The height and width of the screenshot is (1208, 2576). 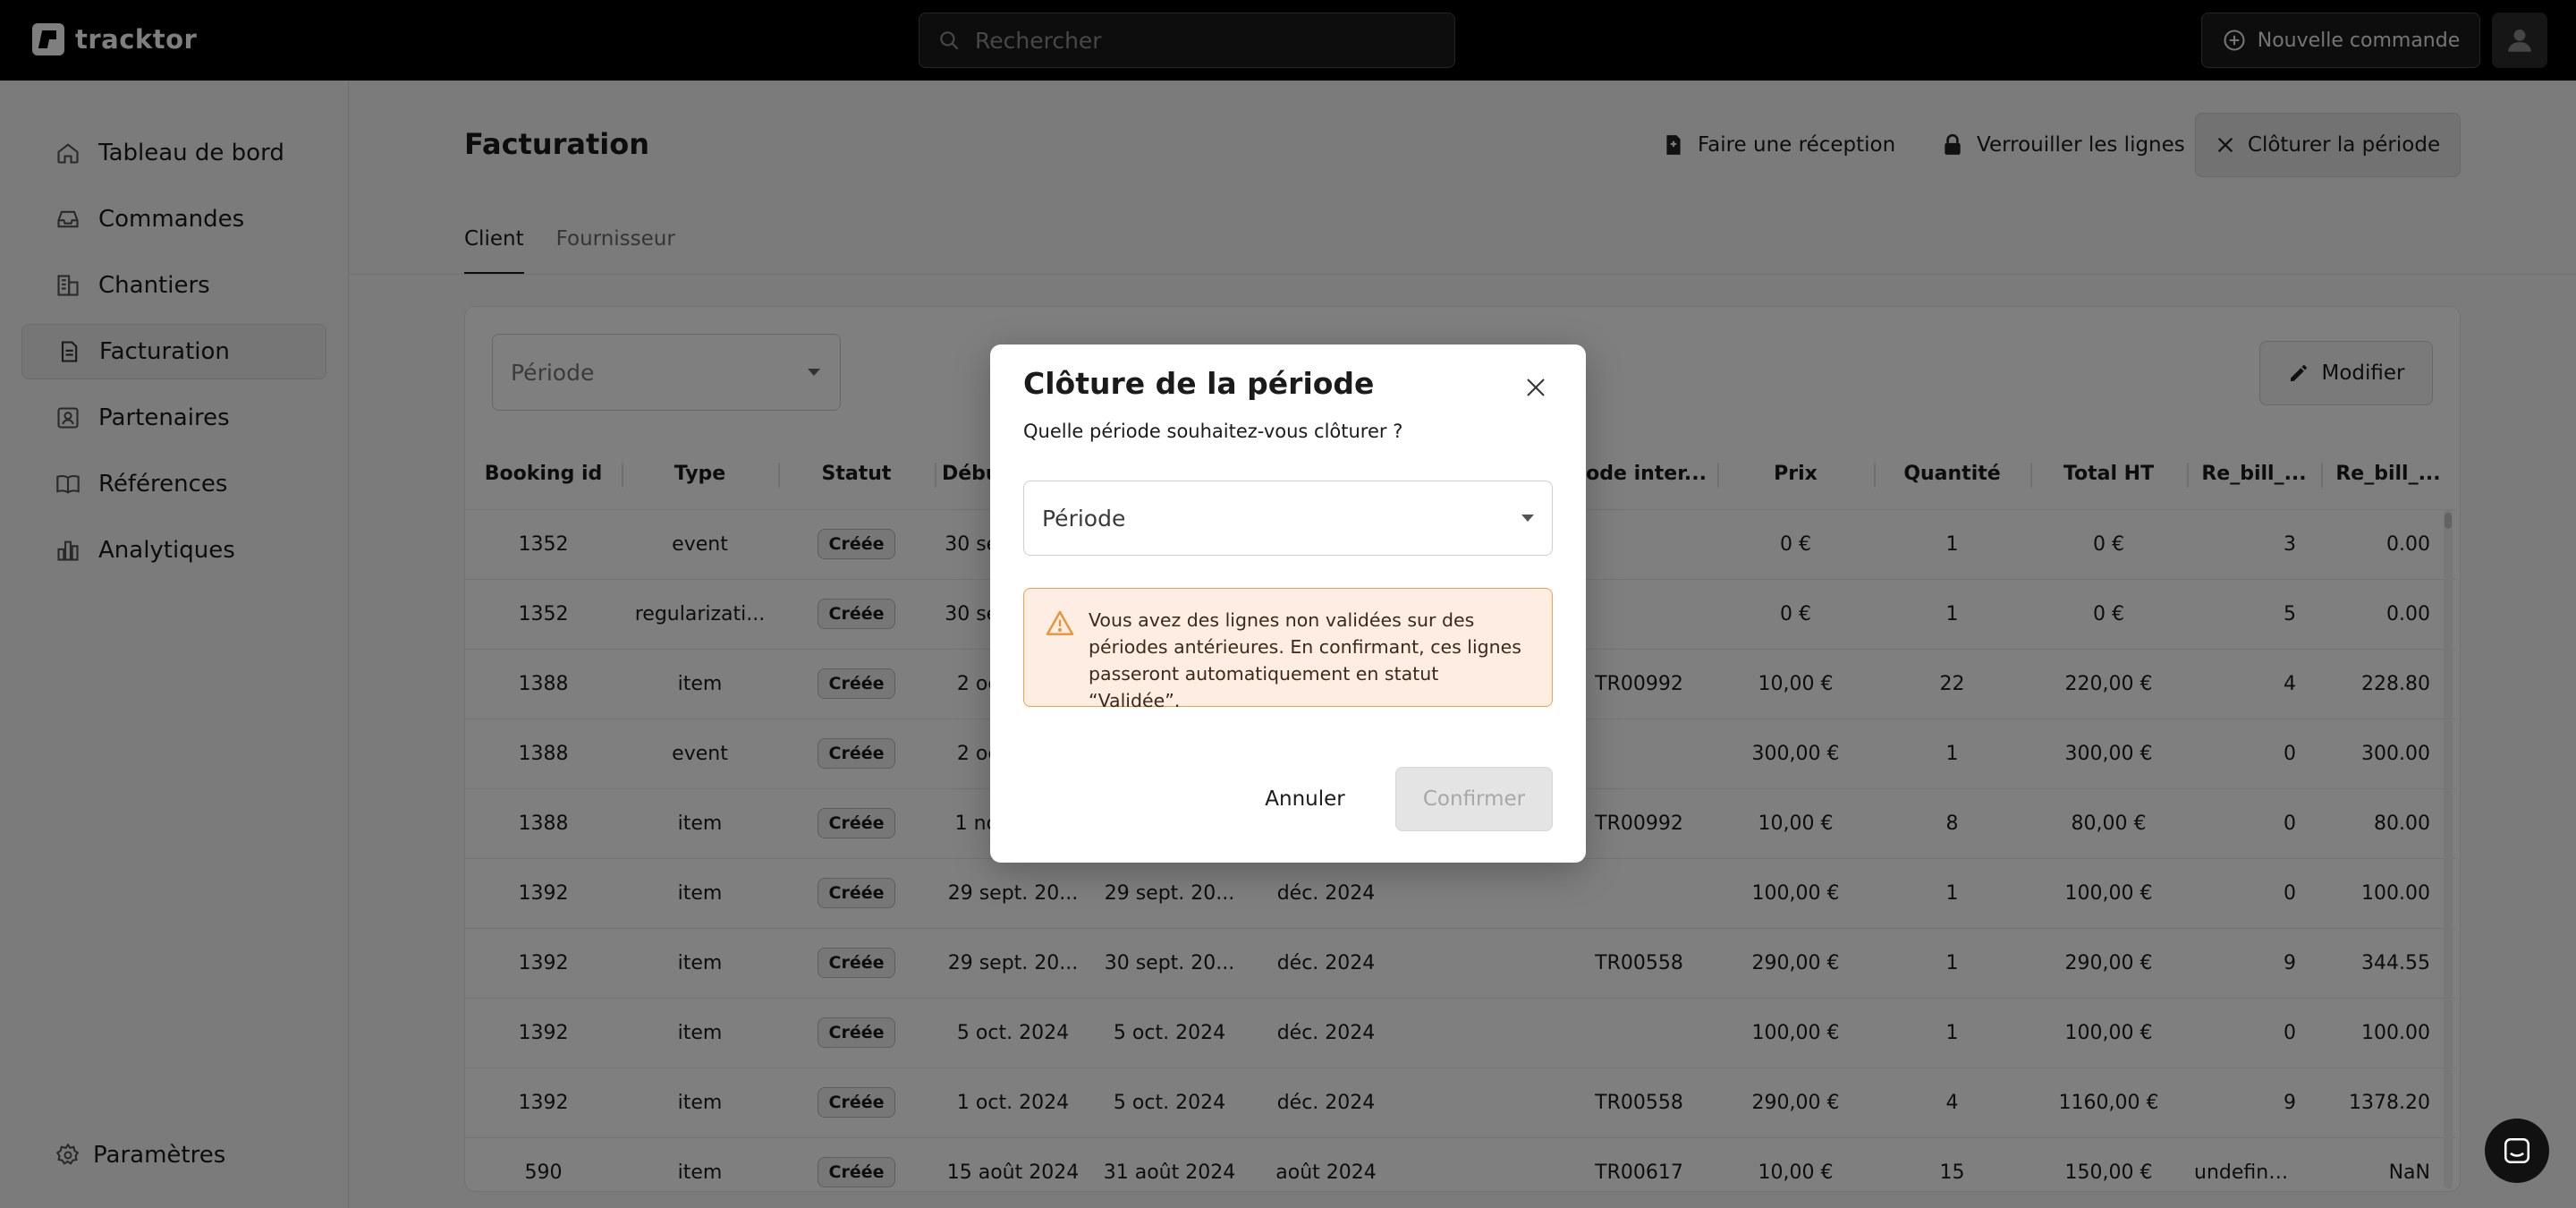 I want to click on dialog-close-button, so click(x=1536, y=387).